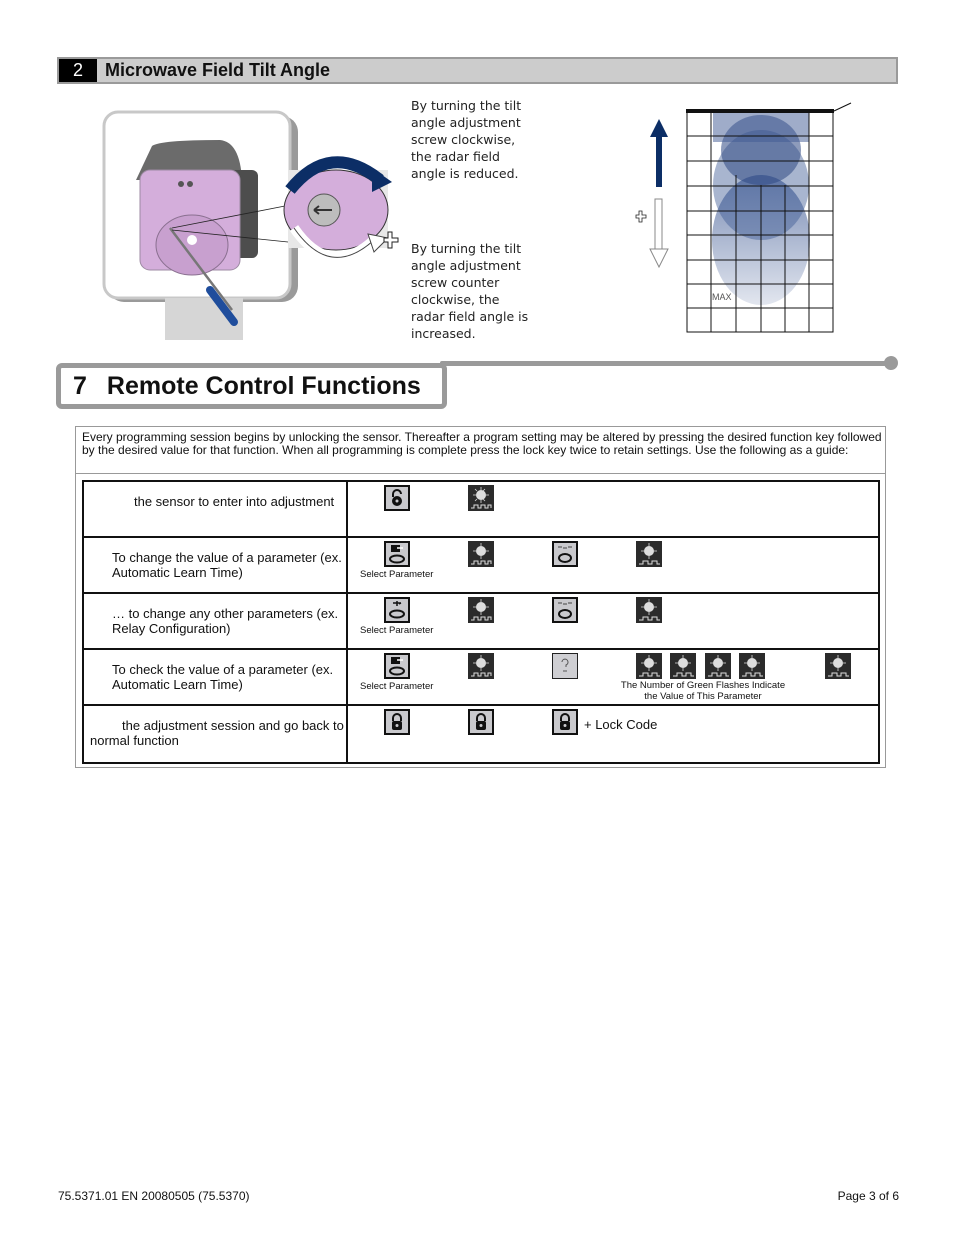  Describe the element at coordinates (80, 385) in the screenshot. I see `section-number: 7` at that location.